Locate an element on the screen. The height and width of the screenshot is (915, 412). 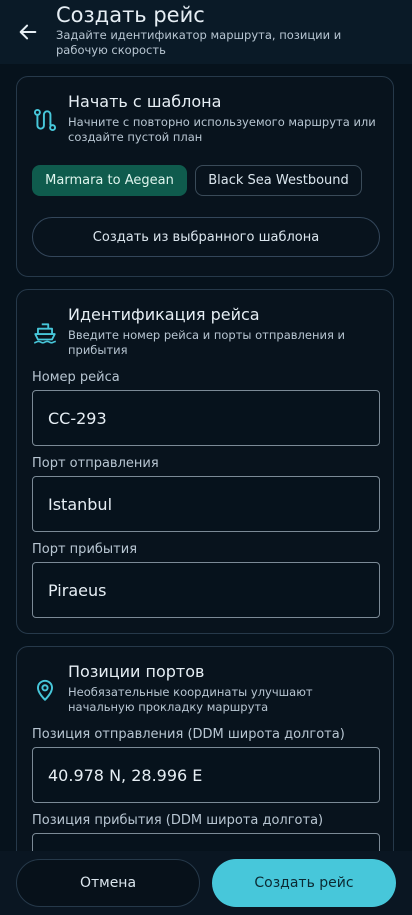
create-voyage-button: Создать рейс is located at coordinates (304, 883).